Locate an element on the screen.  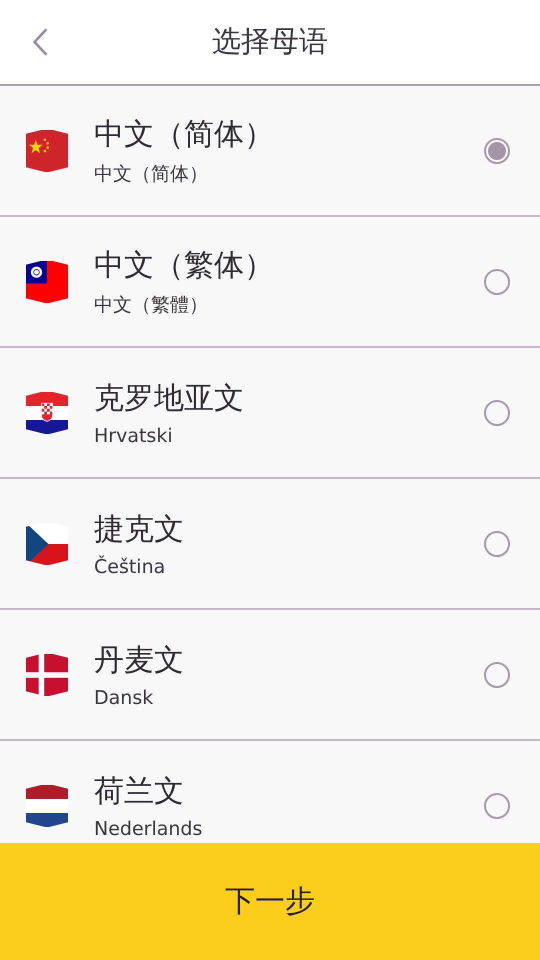
native-name: Hrvatski is located at coordinates (133, 436).